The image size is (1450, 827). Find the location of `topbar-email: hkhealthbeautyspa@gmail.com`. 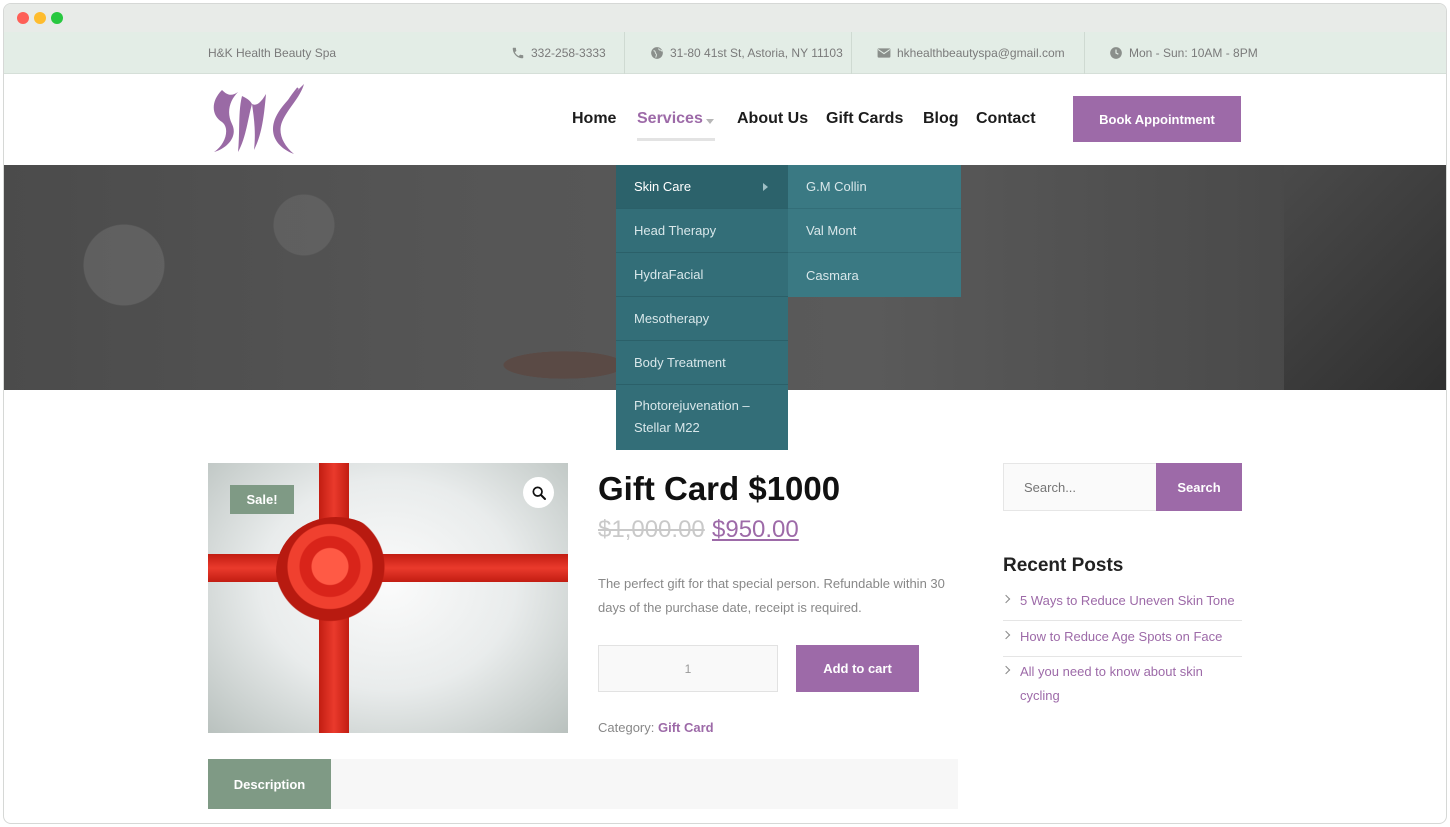

topbar-email: hkhealthbeautyspa@gmail.com is located at coordinates (971, 53).